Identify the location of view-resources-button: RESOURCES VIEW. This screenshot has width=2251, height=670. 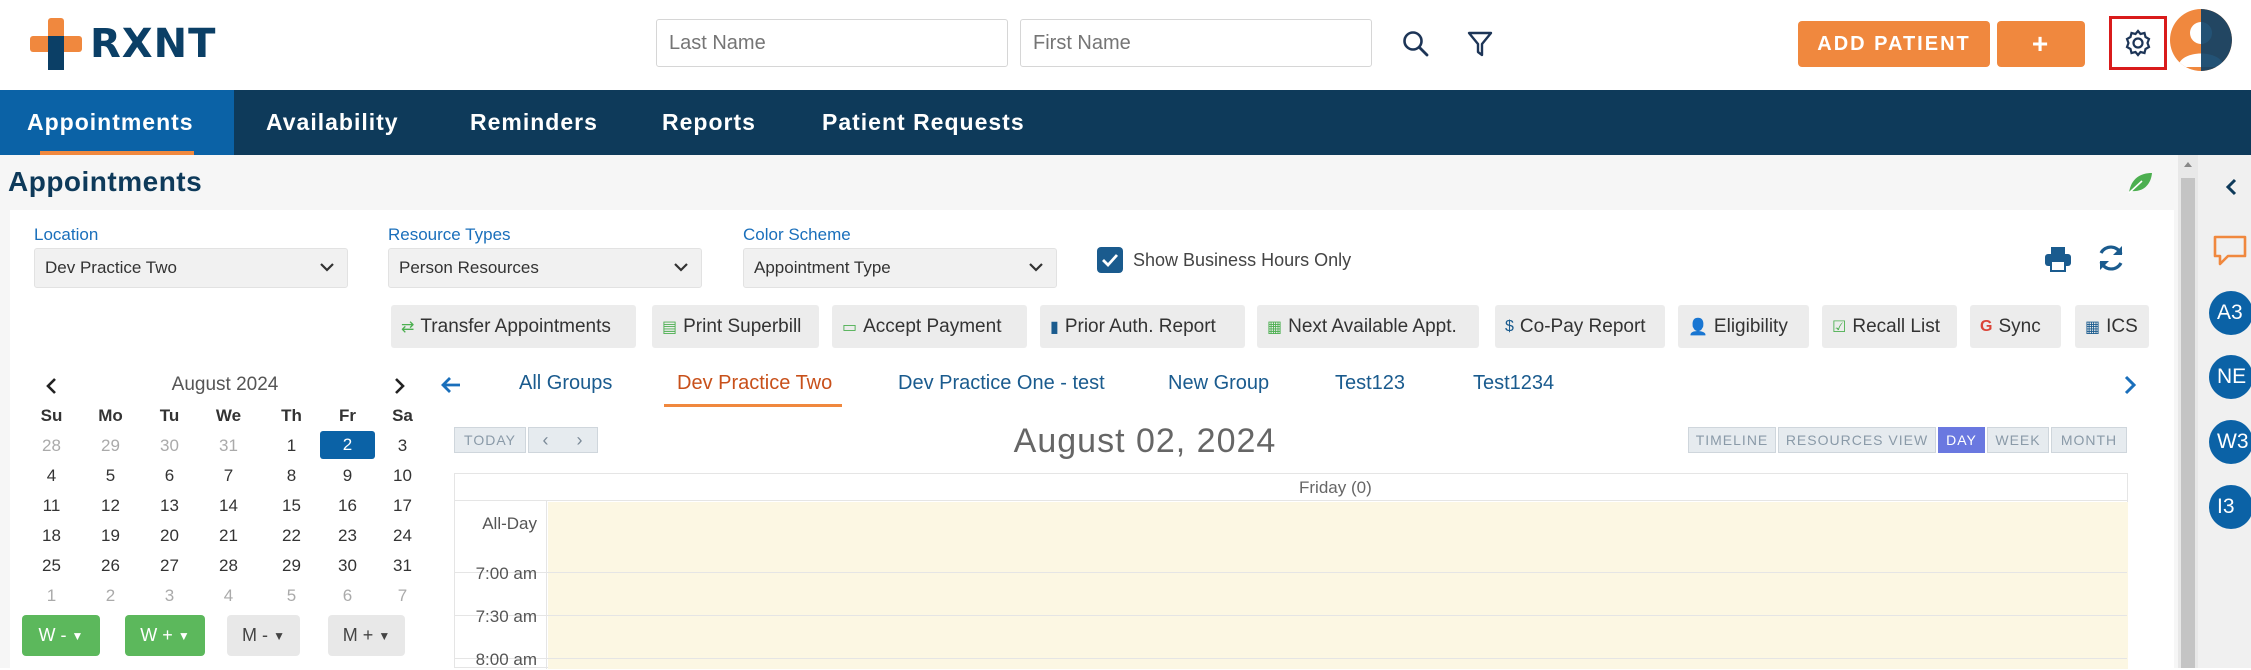
(1857, 440).